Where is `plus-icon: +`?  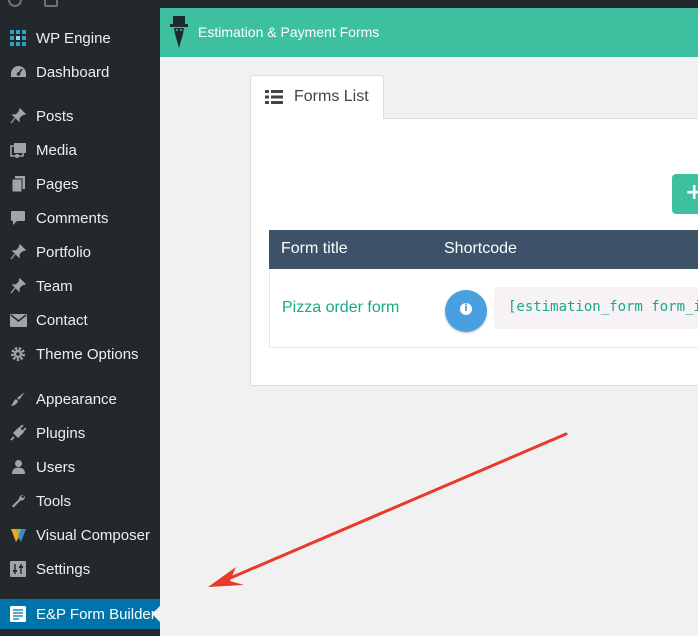
plus-icon: + is located at coordinates (691, 192).